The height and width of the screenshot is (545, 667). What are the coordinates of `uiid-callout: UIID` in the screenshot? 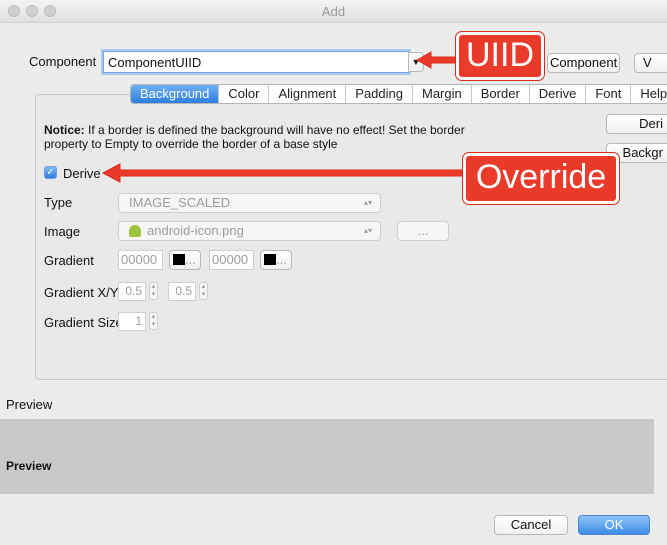 It's located at (500, 56).